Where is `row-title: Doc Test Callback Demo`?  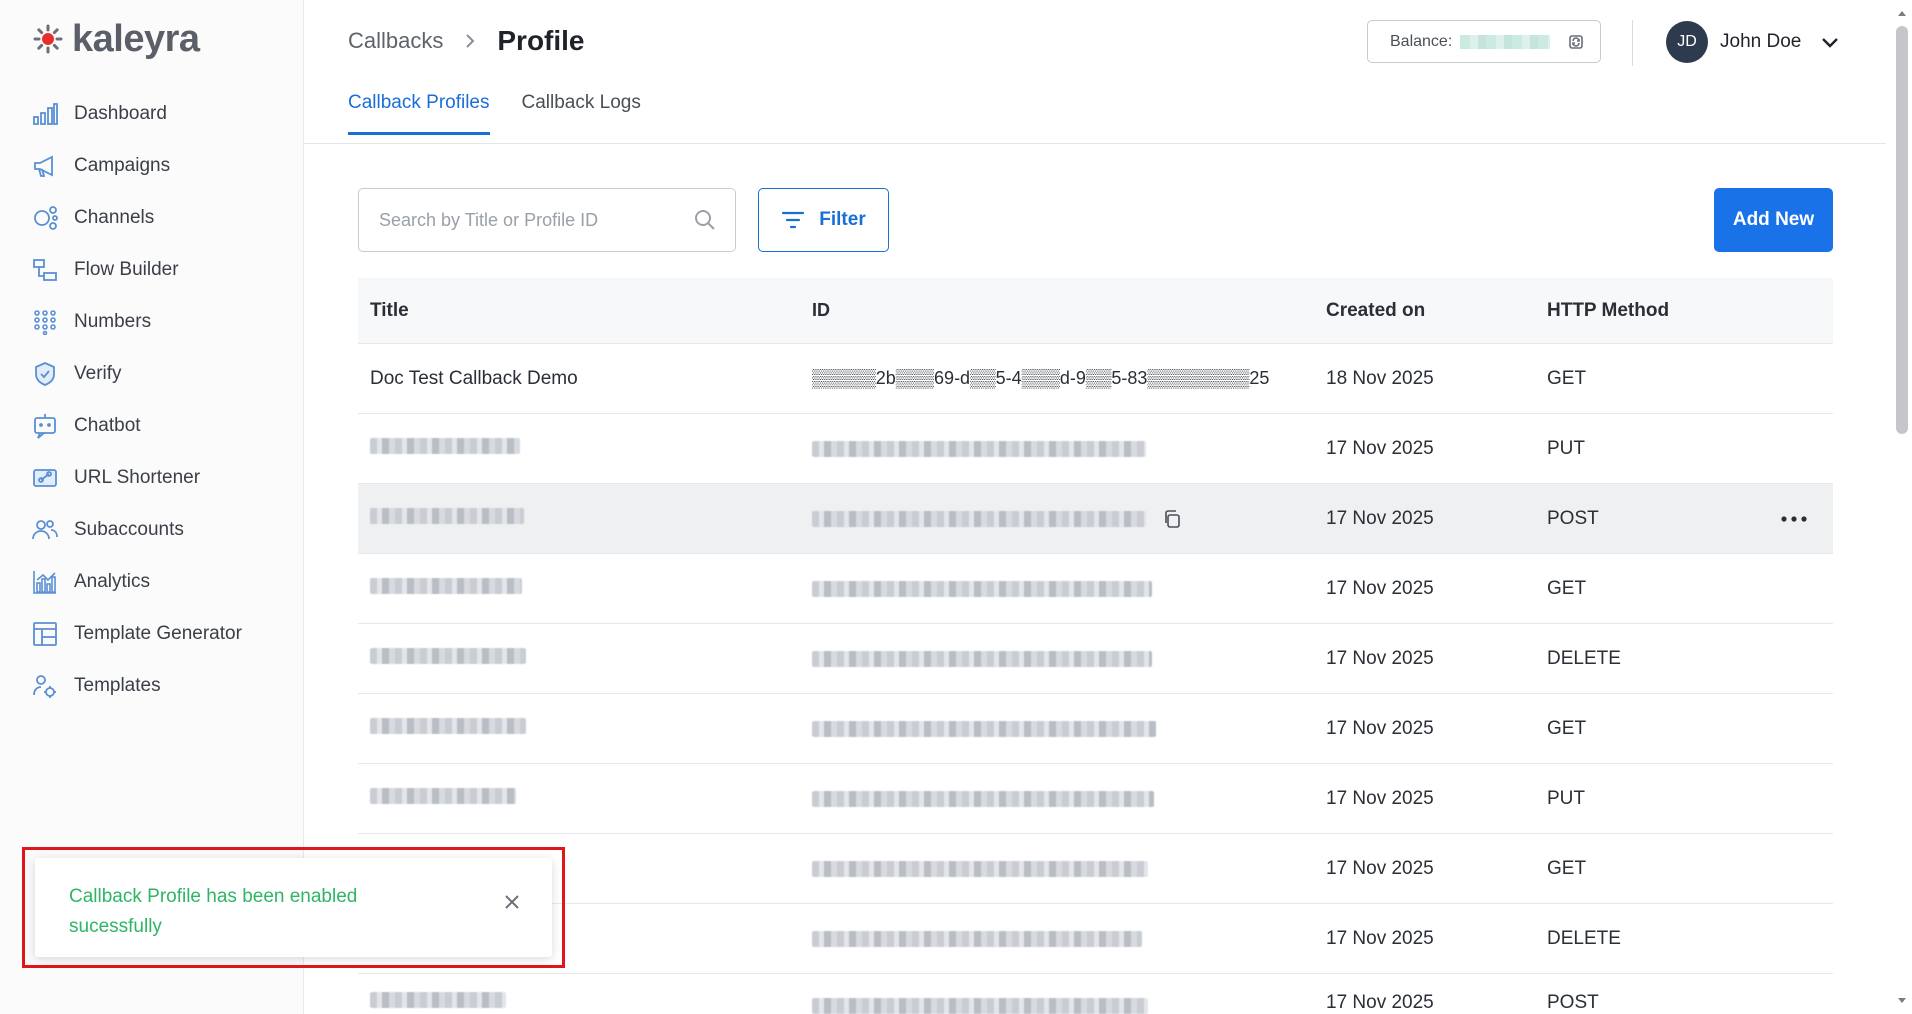 row-title: Doc Test Callback Demo is located at coordinates (474, 378).